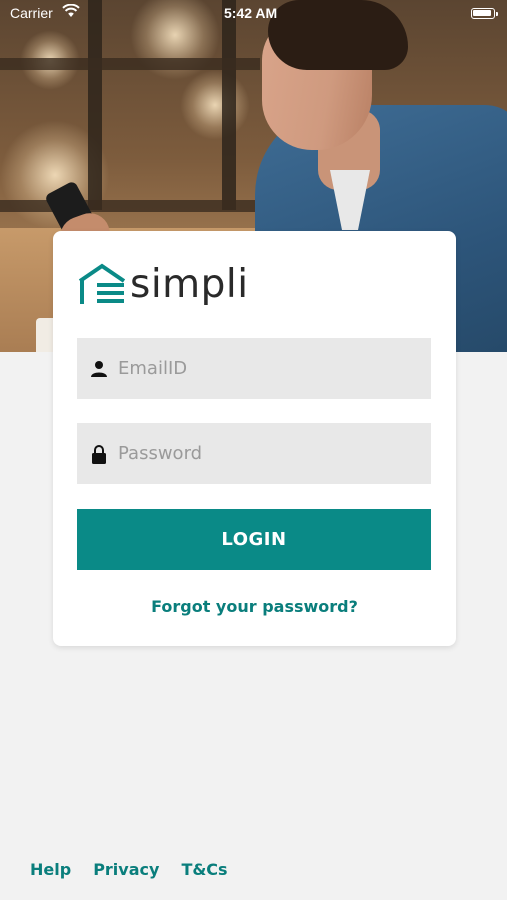 The width and height of the screenshot is (507, 900). Describe the element at coordinates (484, 13) in the screenshot. I see `battery-icon` at that location.